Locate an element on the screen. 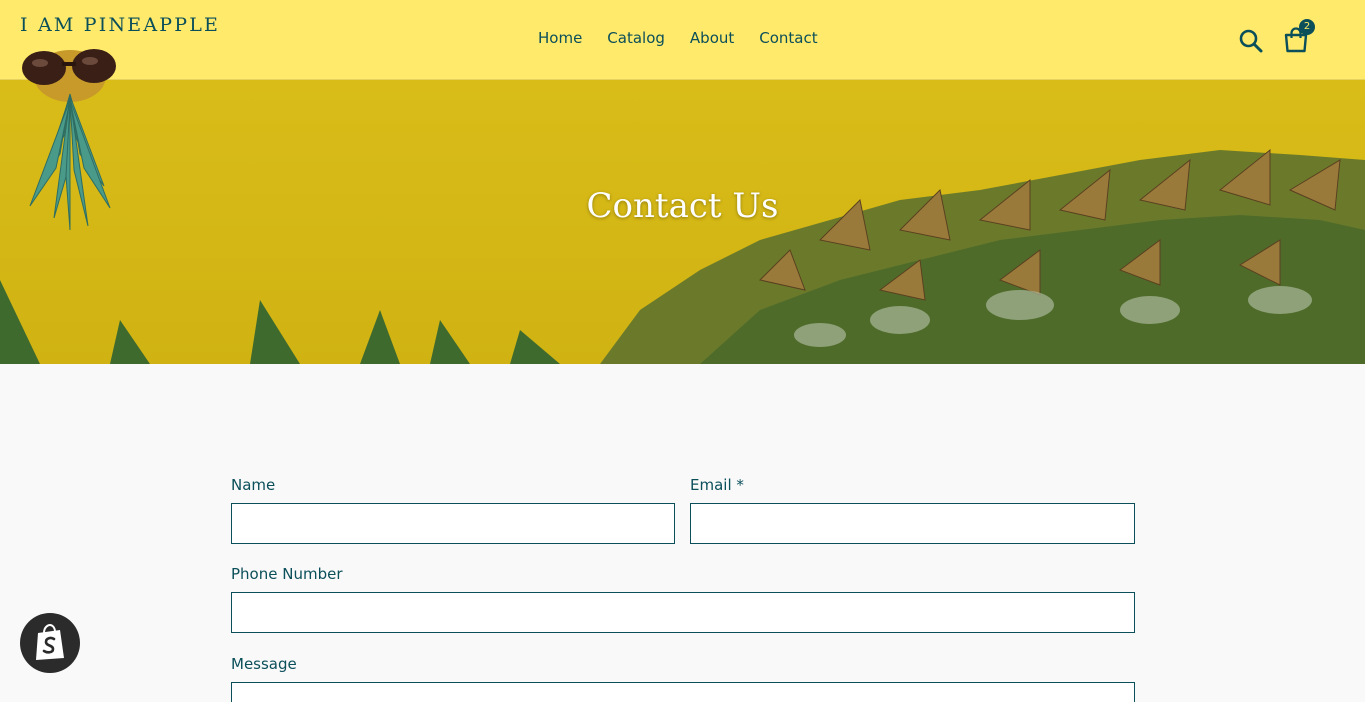  shopify-icon is located at coordinates (50, 642).